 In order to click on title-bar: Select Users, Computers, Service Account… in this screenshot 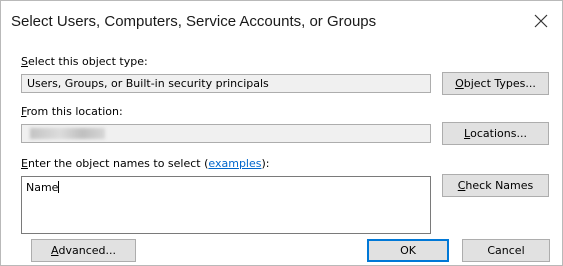, I will do `click(281, 21)`.